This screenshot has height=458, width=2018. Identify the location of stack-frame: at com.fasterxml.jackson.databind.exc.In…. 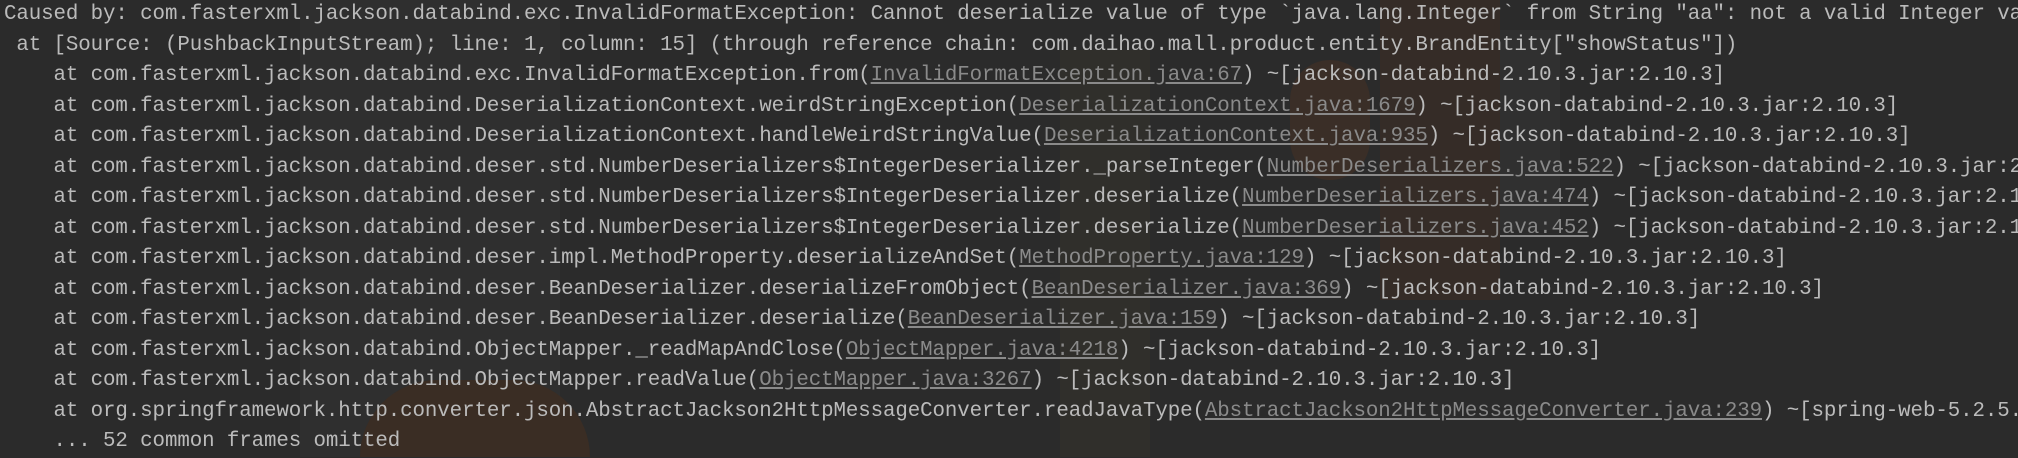
(1011, 76).